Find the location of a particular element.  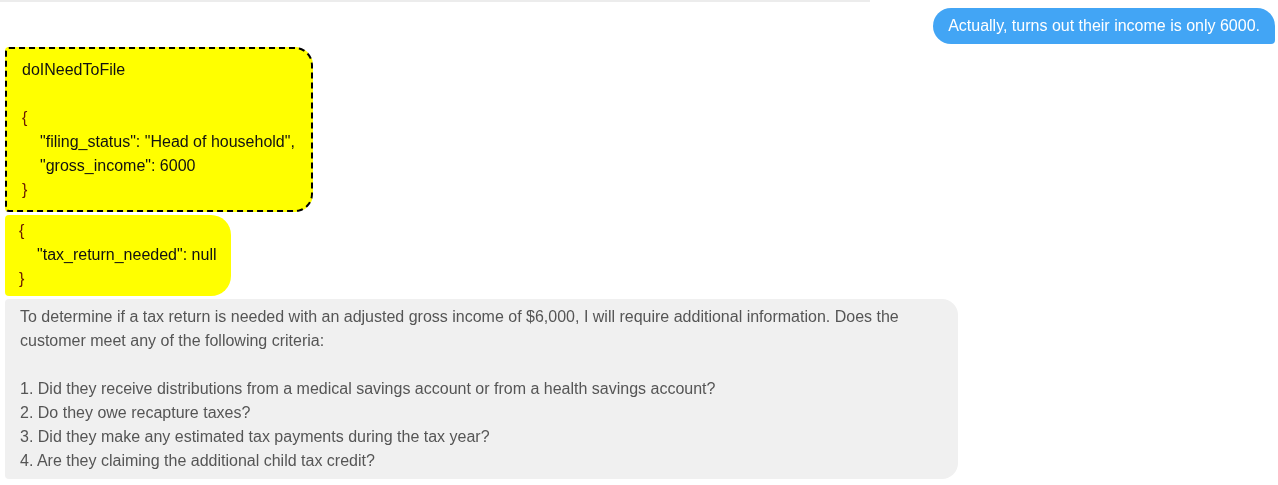

criteria-item: 1. Did they receive distributions from a medical savings account or from a health savings account? is located at coordinates (368, 389).